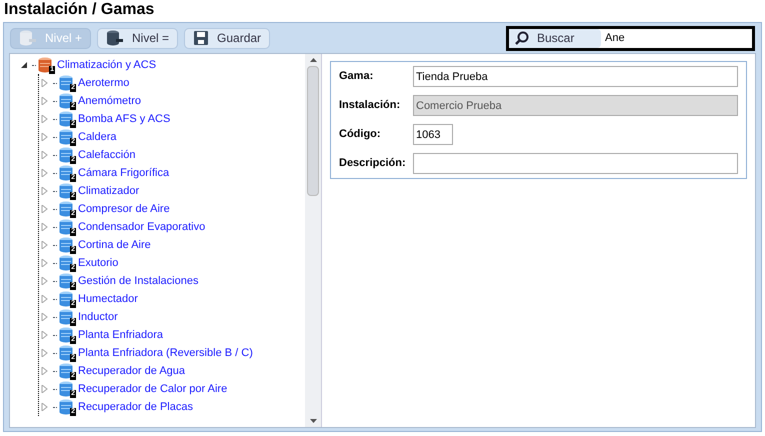 The width and height of the screenshot is (765, 436). Describe the element at coordinates (97, 137) in the screenshot. I see `tree-item: Caldera` at that location.